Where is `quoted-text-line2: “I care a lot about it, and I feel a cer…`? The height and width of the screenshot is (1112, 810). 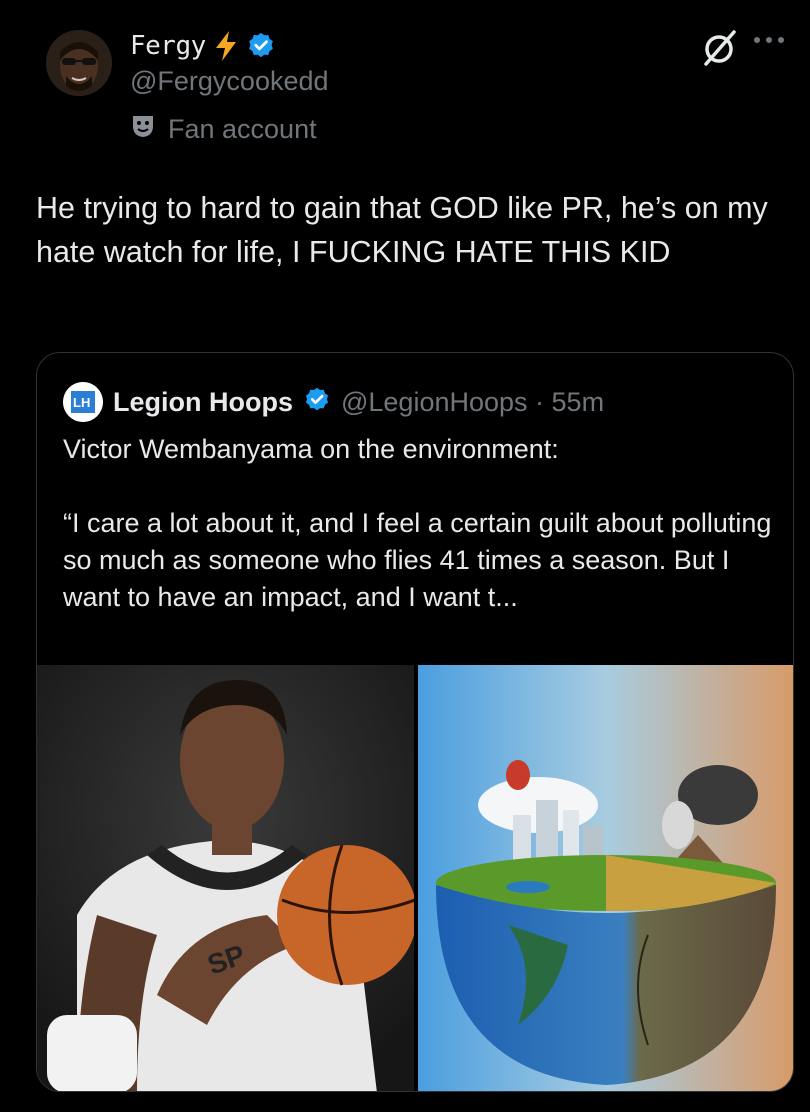 quoted-text-line2: “I care a lot about it, and I feel a cer… is located at coordinates (417, 560).